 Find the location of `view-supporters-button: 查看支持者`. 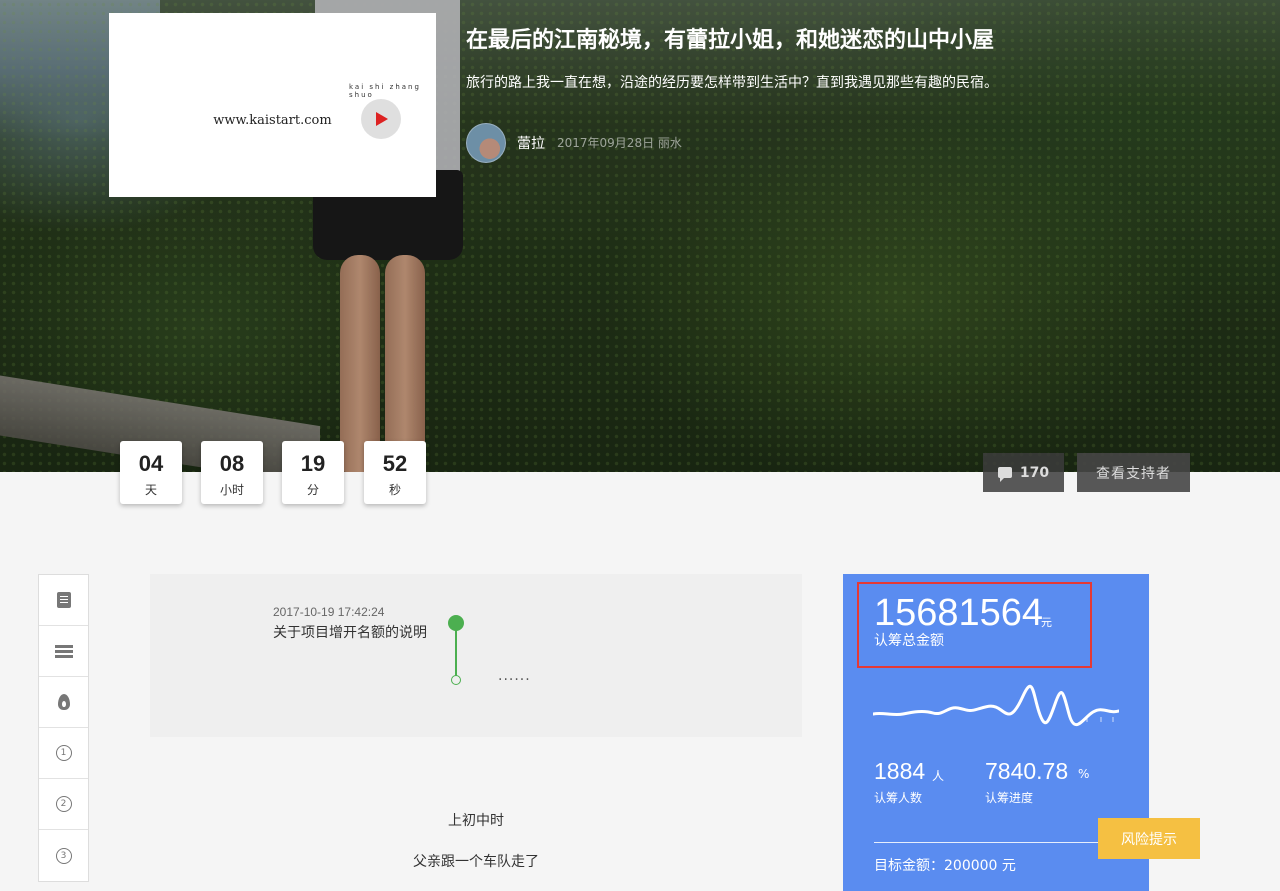

view-supporters-button: 查看支持者 is located at coordinates (1133, 472).